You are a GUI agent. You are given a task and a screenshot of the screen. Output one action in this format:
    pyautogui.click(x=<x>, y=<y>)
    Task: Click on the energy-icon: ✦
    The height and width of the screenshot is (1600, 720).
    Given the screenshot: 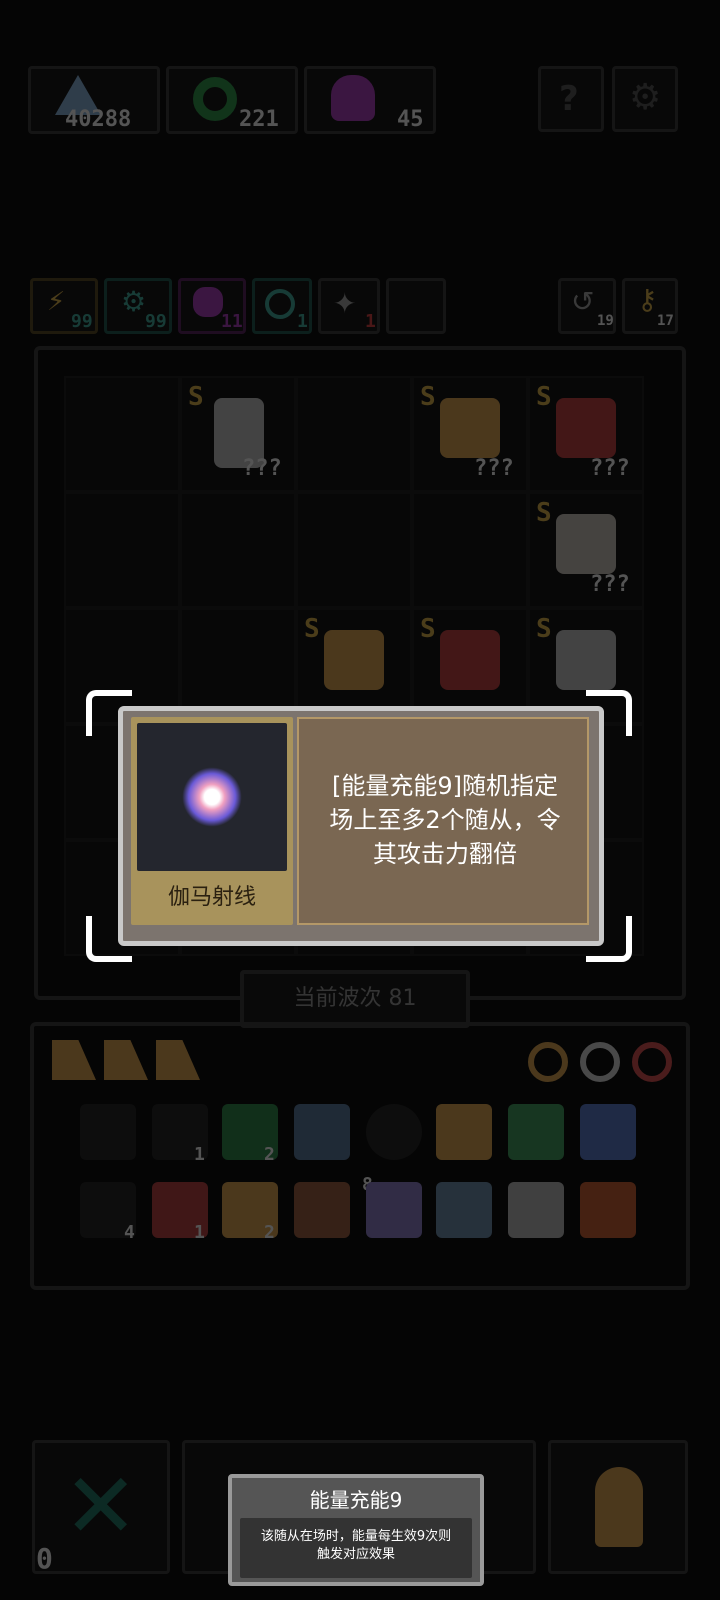 What is the action you would take?
    pyautogui.click(x=345, y=303)
    